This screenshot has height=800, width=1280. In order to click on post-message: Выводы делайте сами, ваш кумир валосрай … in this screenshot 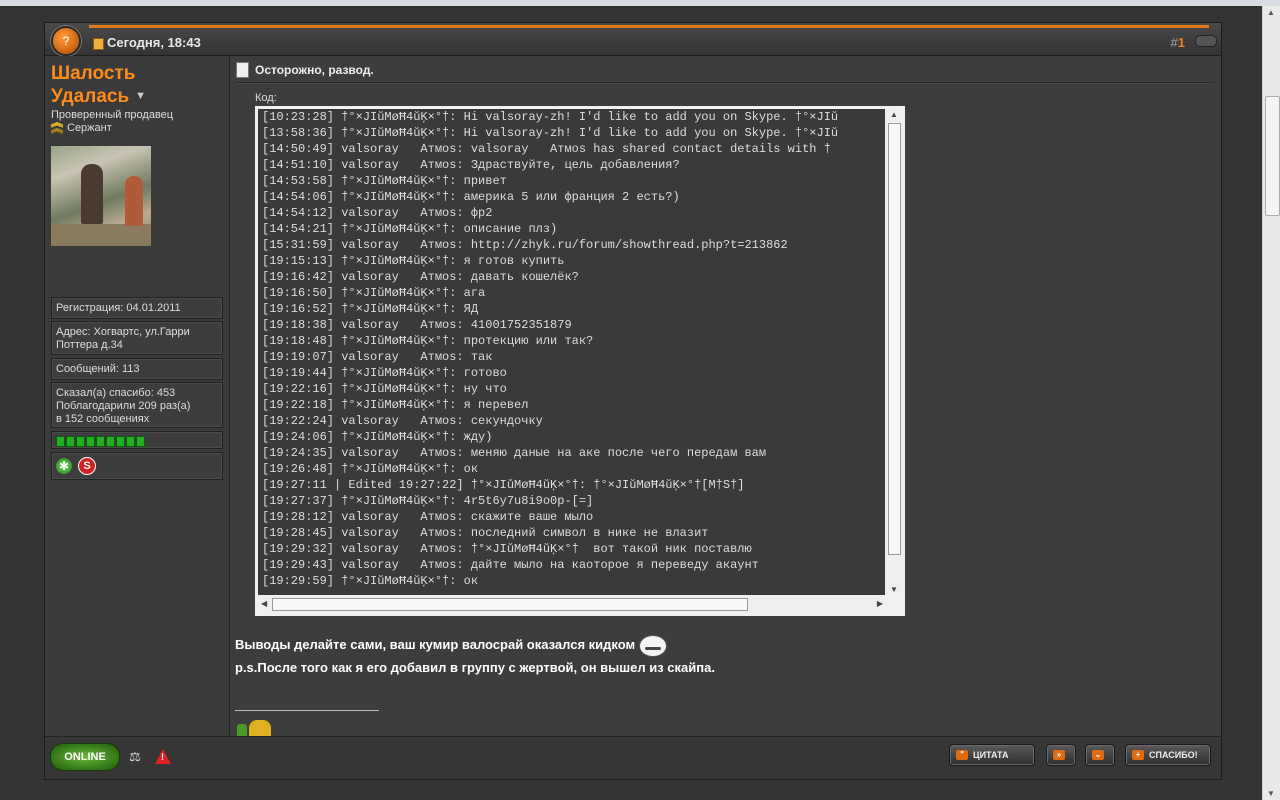, I will do `click(475, 656)`.